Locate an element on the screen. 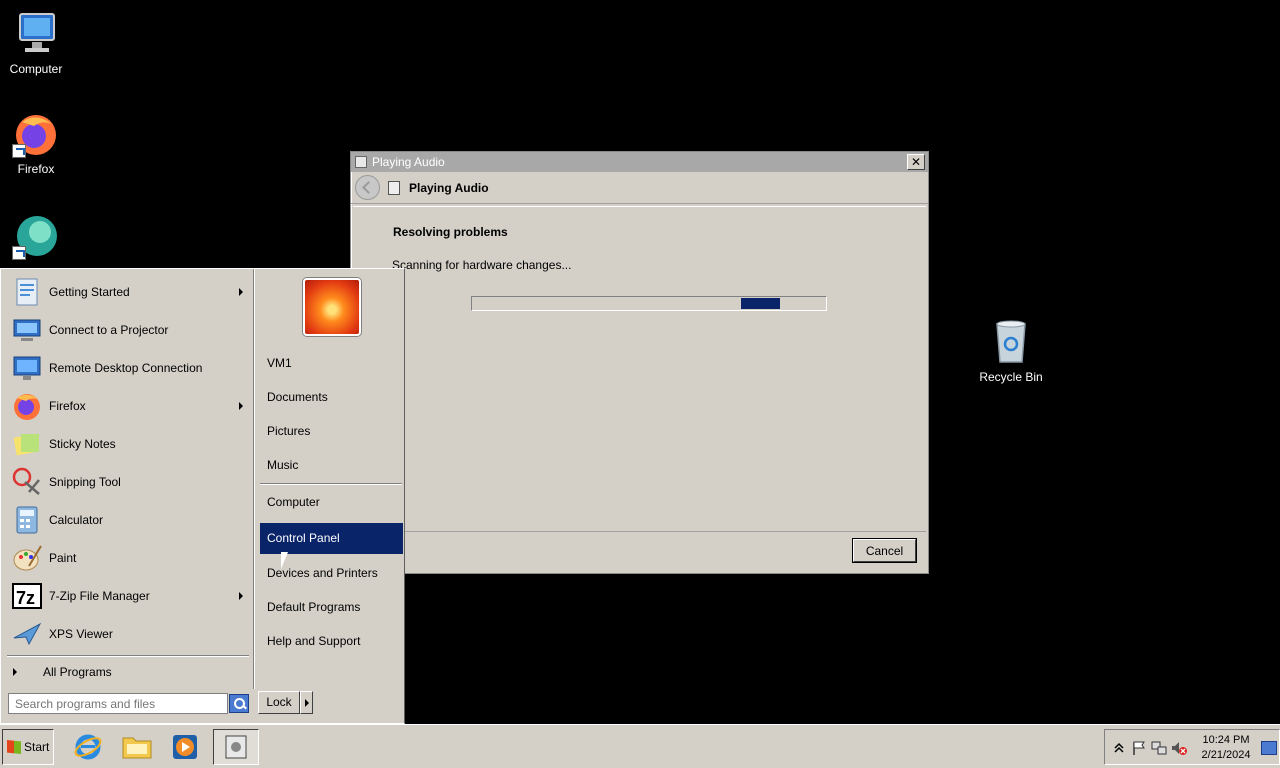 The image size is (1280, 768). internet-explorer-icon is located at coordinates (88, 747).